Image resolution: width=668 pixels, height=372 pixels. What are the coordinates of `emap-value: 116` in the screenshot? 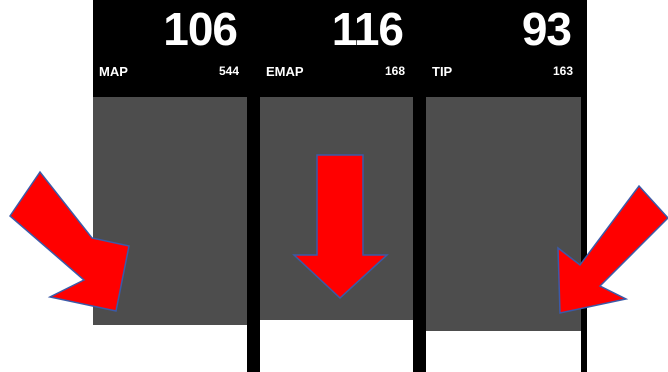 It's located at (367, 29).